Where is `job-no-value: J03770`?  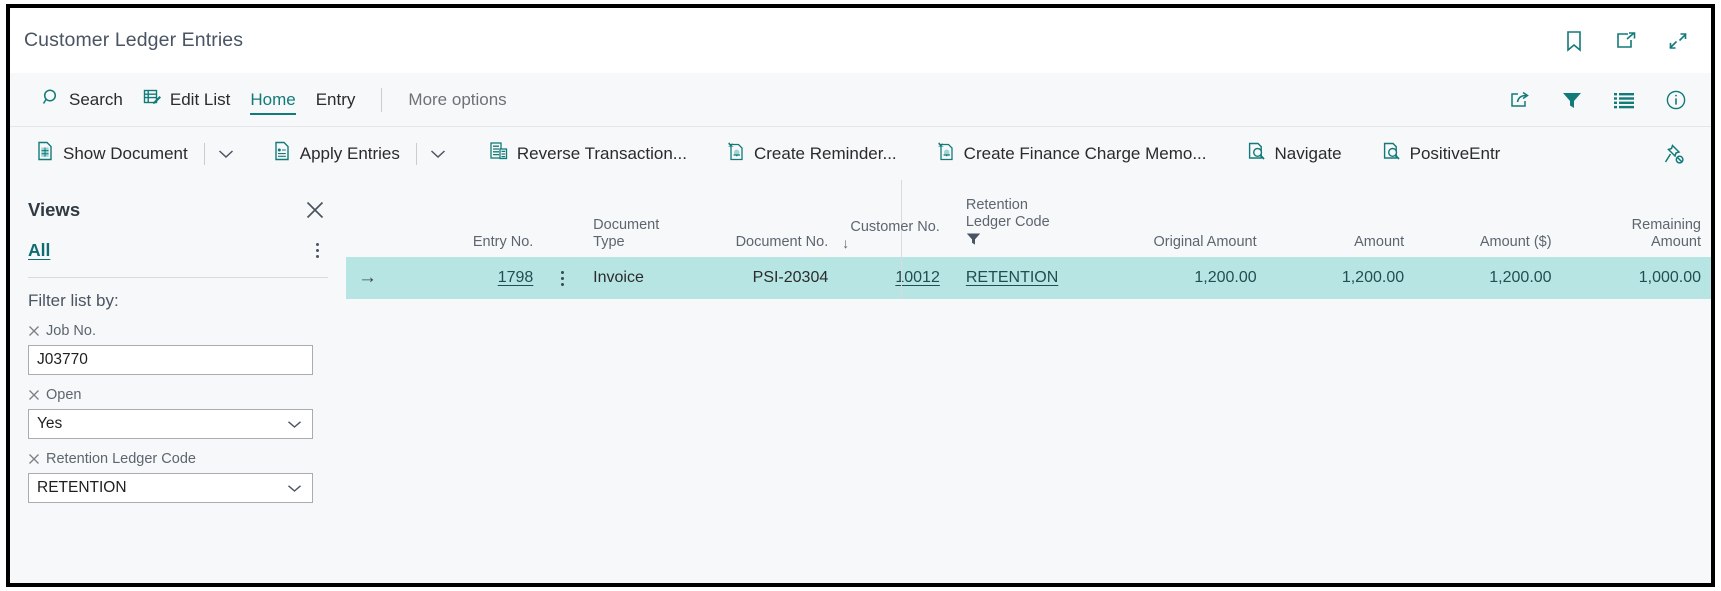 job-no-value: J03770 is located at coordinates (62, 359).